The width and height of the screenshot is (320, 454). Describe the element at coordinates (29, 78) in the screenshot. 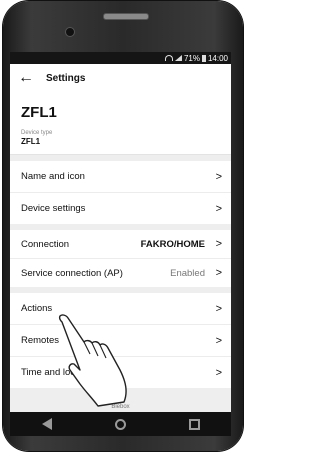

I see `arrow-left-icon: ←` at that location.